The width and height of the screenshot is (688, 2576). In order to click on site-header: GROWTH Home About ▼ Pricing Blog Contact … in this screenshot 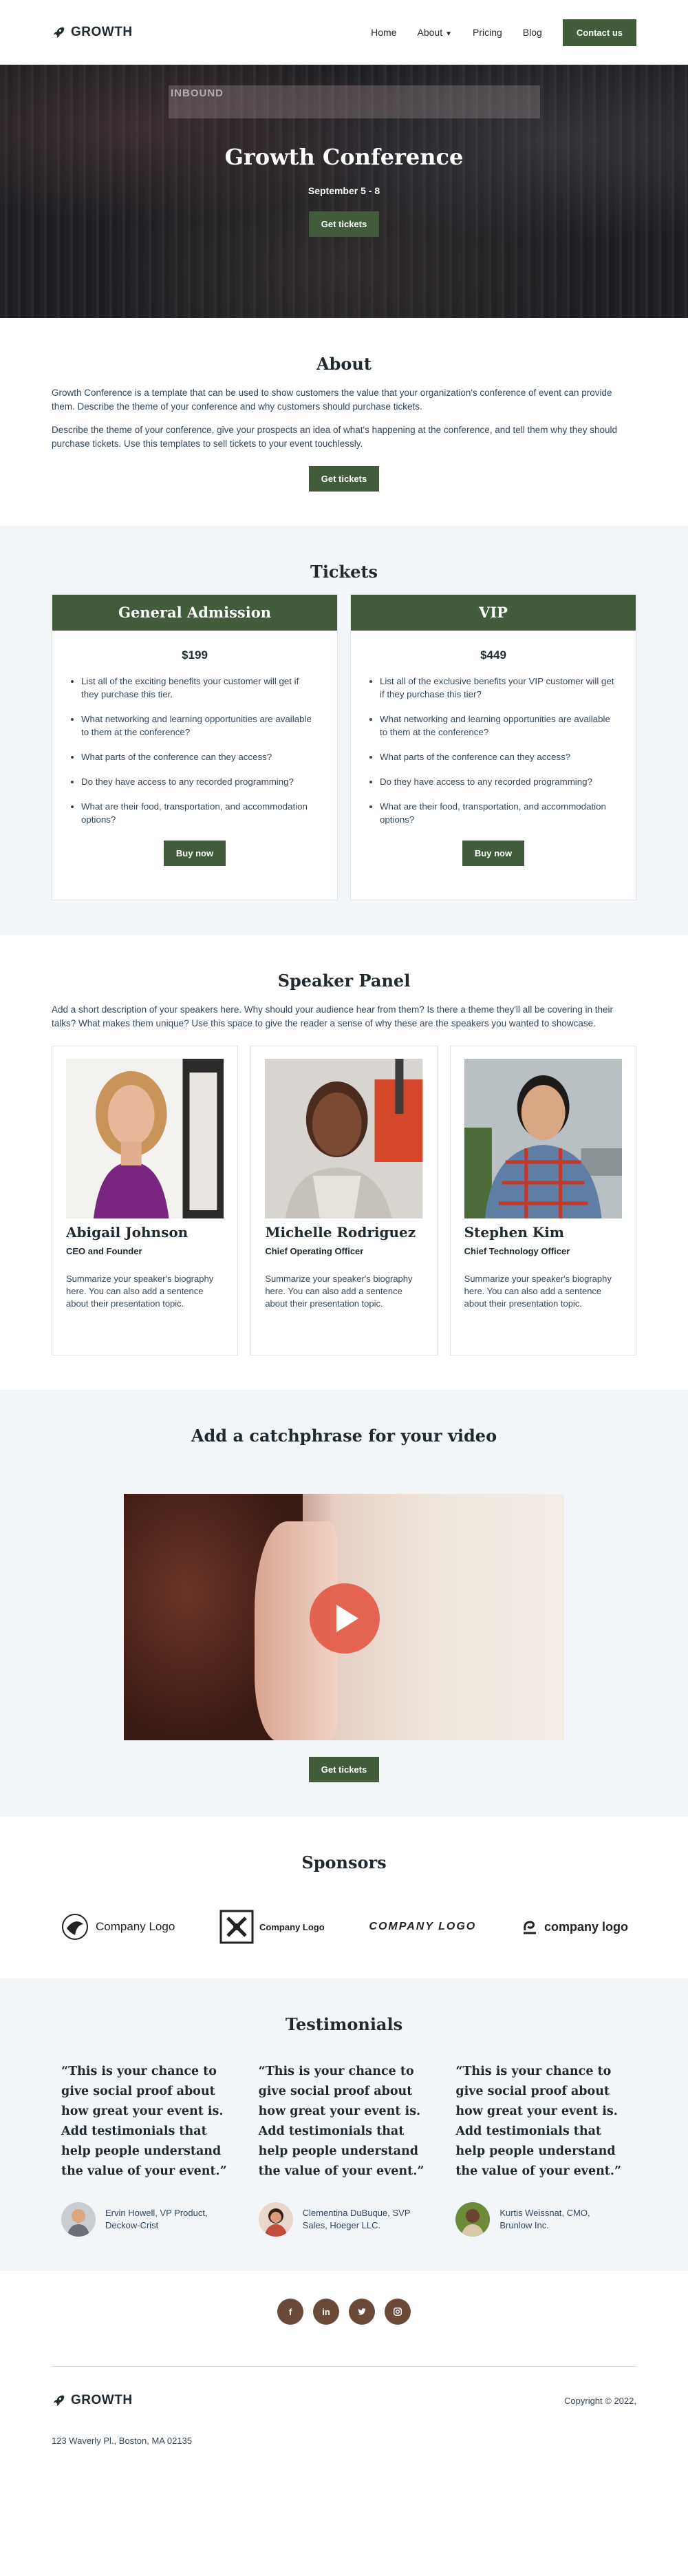, I will do `click(344, 33)`.